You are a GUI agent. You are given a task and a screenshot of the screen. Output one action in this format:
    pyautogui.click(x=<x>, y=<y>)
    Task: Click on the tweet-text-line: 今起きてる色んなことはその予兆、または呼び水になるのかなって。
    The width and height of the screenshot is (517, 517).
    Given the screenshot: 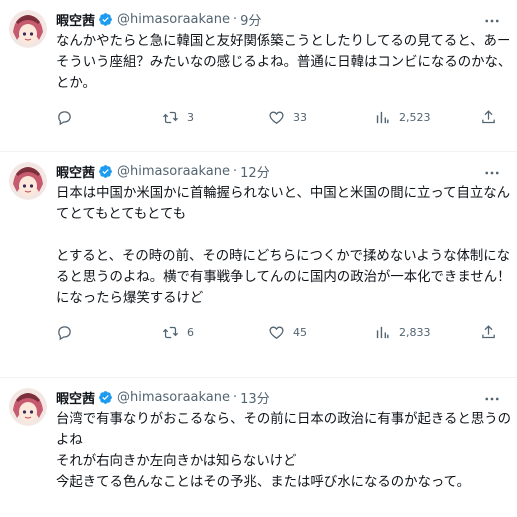 What is the action you would take?
    pyautogui.click(x=263, y=482)
    